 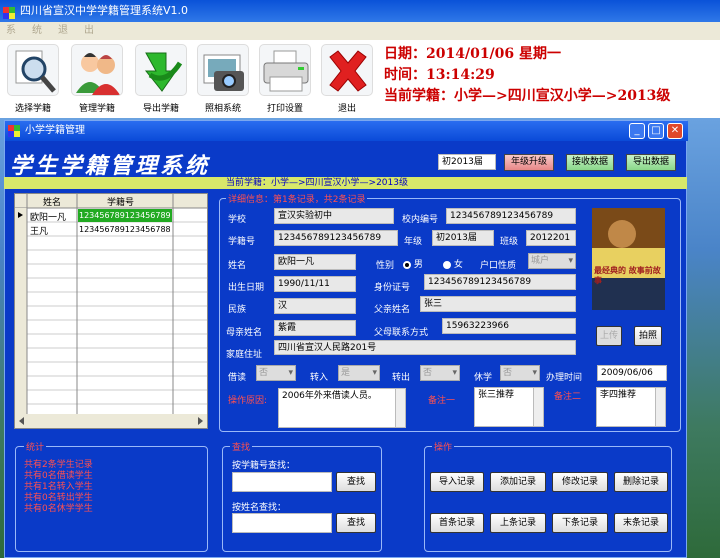 What do you see at coordinates (467, 162) in the screenshot?
I see `grade-field: 初2013届` at bounding box center [467, 162].